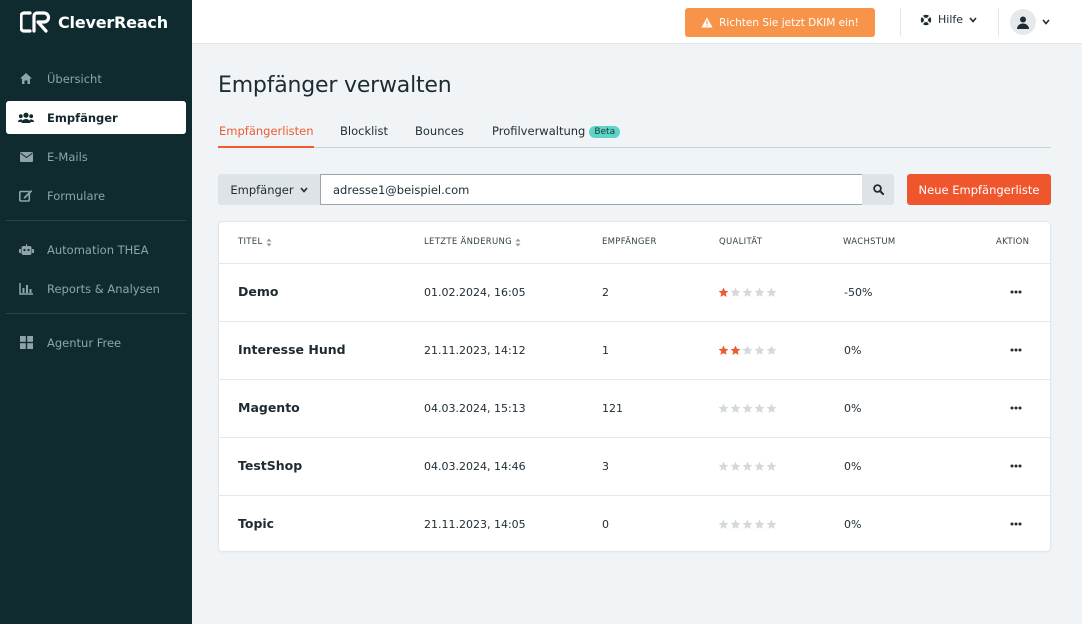  I want to click on list-title: Interesse Hund, so click(292, 349).